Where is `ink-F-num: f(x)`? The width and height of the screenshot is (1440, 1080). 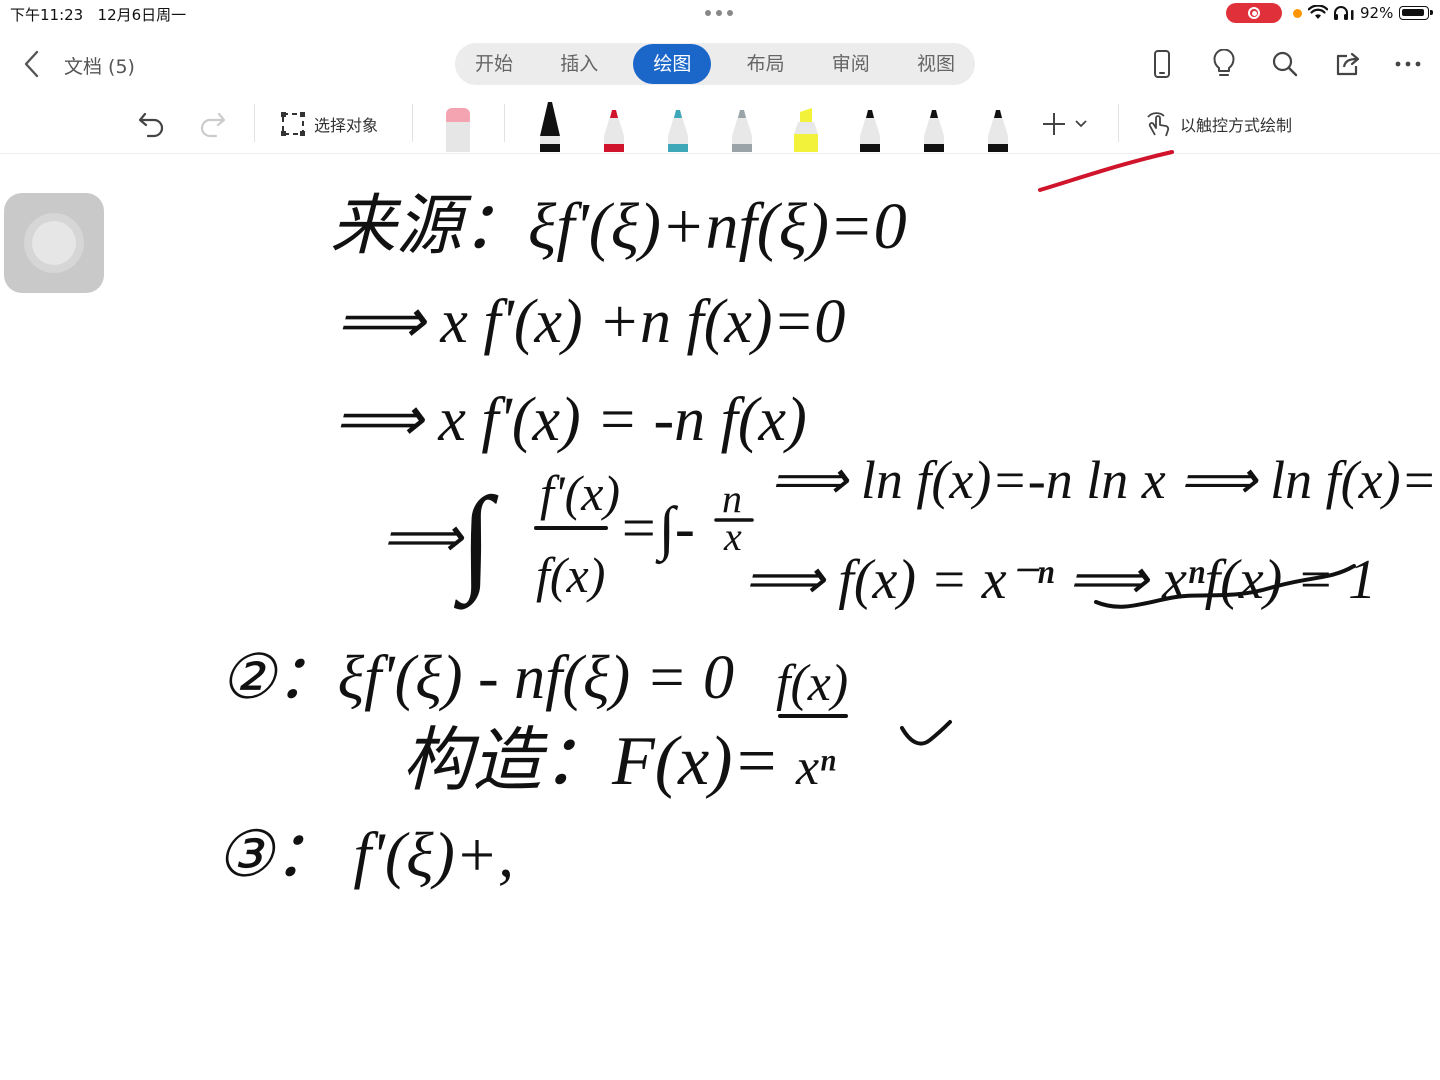
ink-F-num: f(x) is located at coordinates (812, 683).